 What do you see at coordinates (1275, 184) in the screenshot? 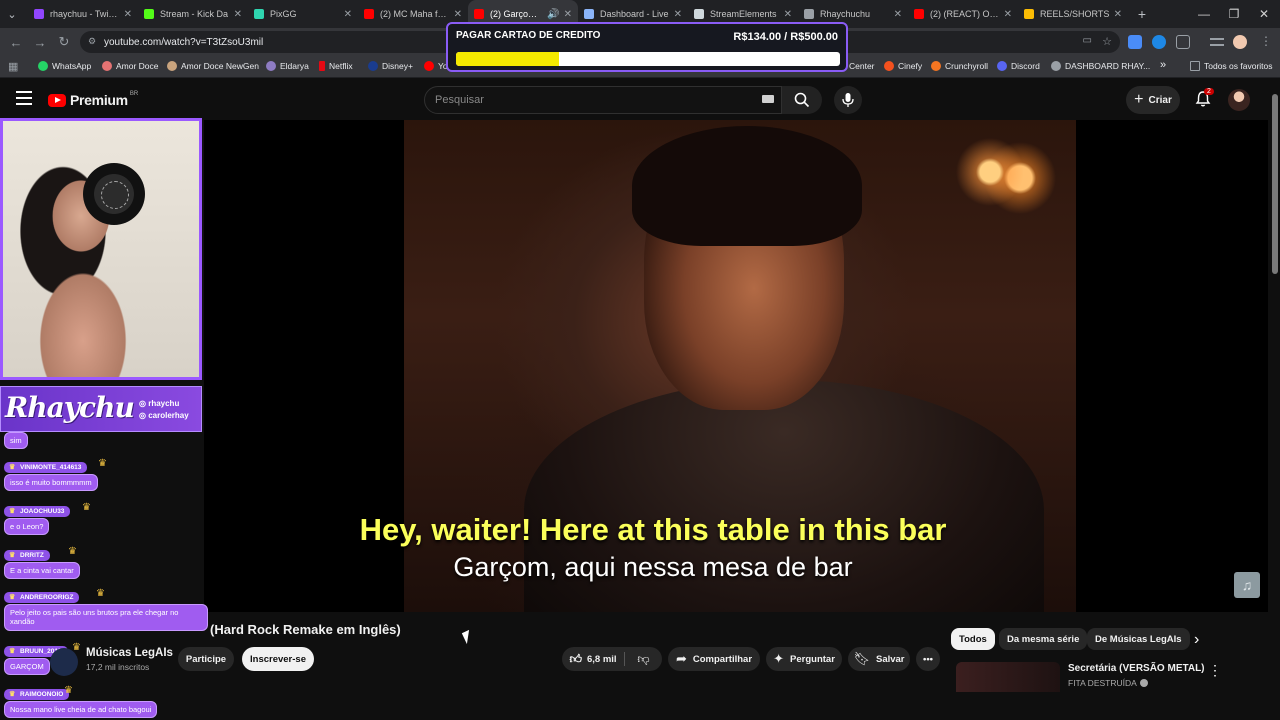
I see `scrollbar-thumb` at bounding box center [1275, 184].